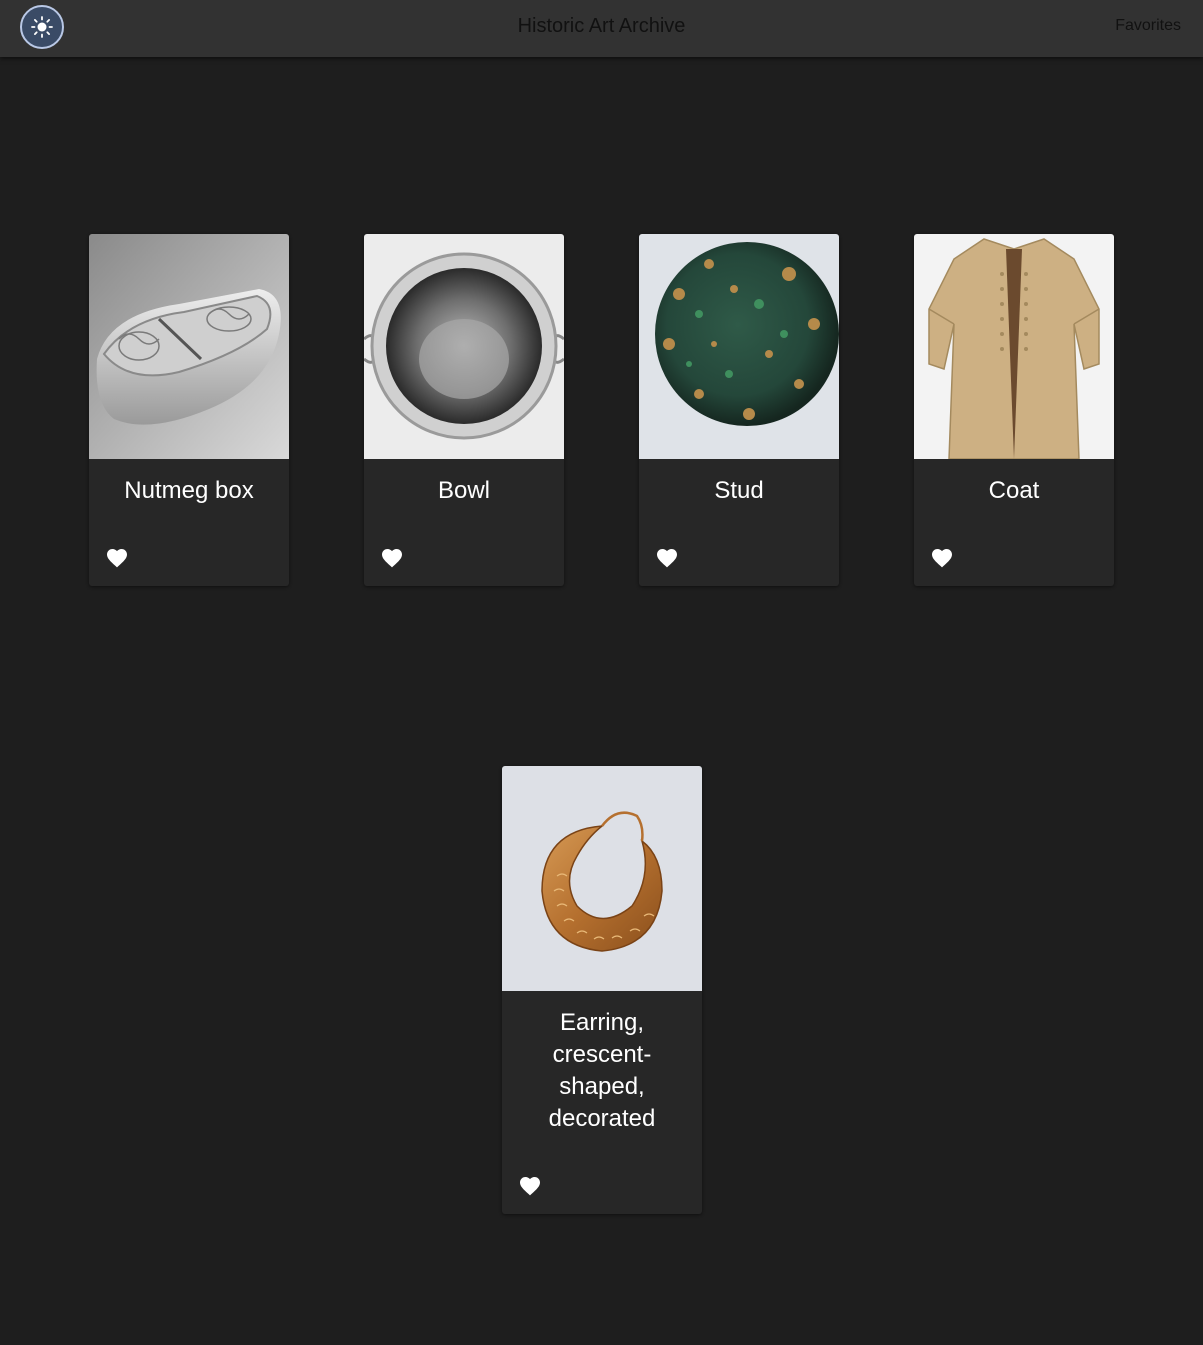 This screenshot has width=1203, height=1345. What do you see at coordinates (602, 878) in the screenshot?
I see `artwork-image-earring` at bounding box center [602, 878].